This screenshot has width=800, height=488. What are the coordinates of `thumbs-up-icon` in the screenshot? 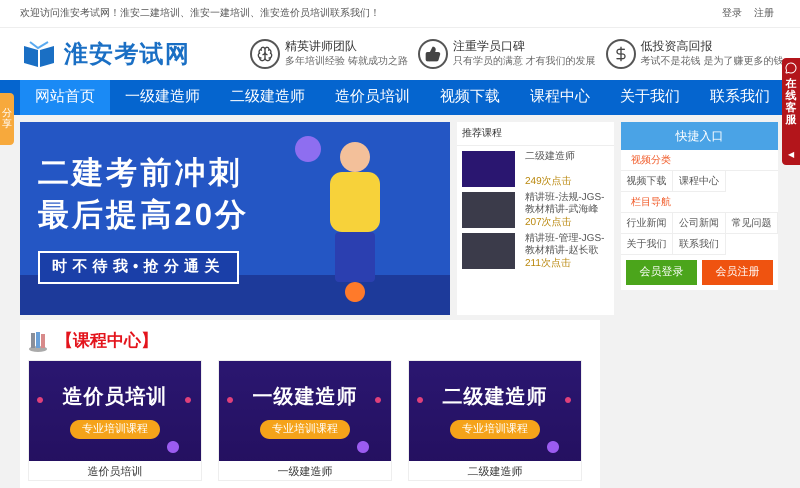 It's located at (433, 54).